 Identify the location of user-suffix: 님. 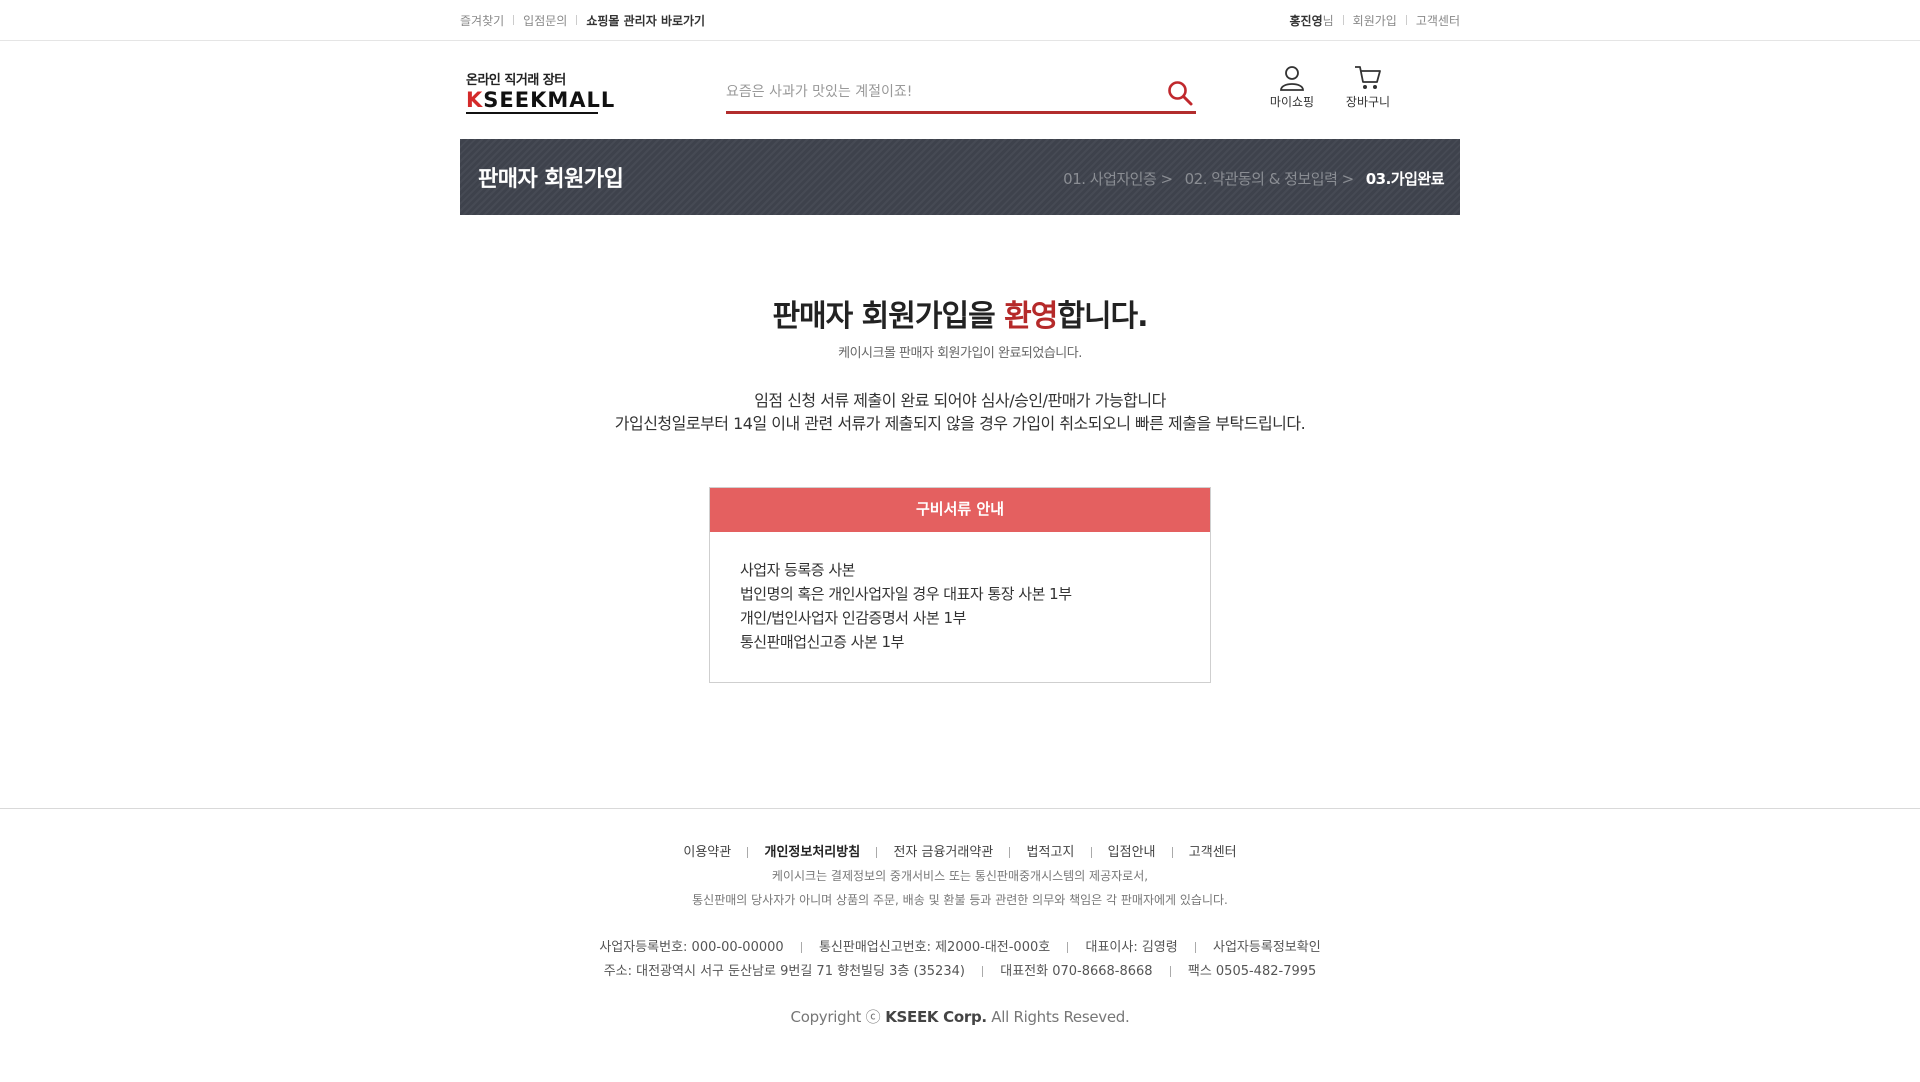
(1328, 20).